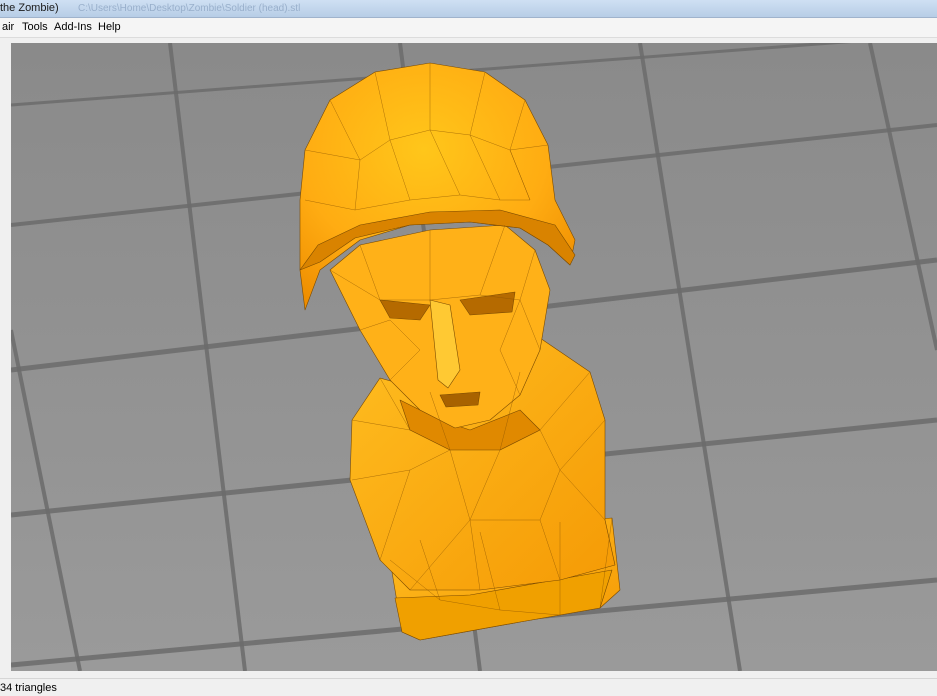  I want to click on menu-item-repair: air, so click(8, 27).